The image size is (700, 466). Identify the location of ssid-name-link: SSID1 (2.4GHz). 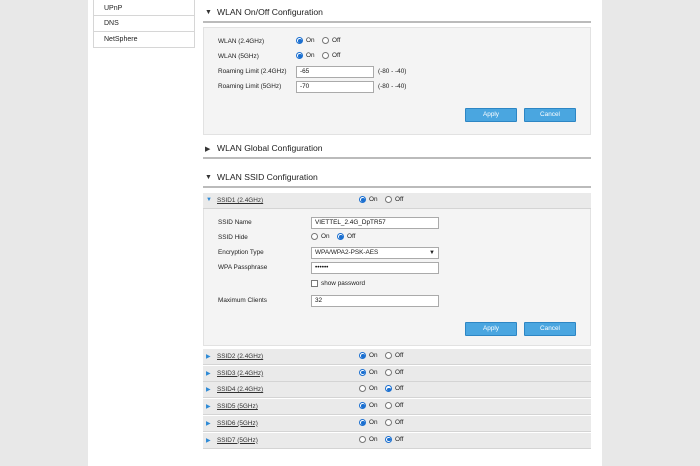
(240, 200).